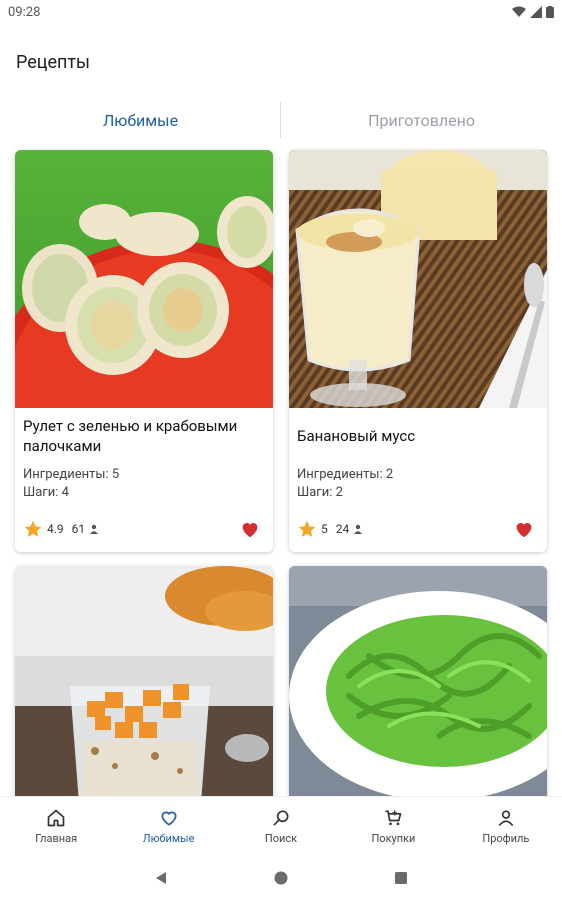  I want to click on nav-shopping: Покупки, so click(393, 826).